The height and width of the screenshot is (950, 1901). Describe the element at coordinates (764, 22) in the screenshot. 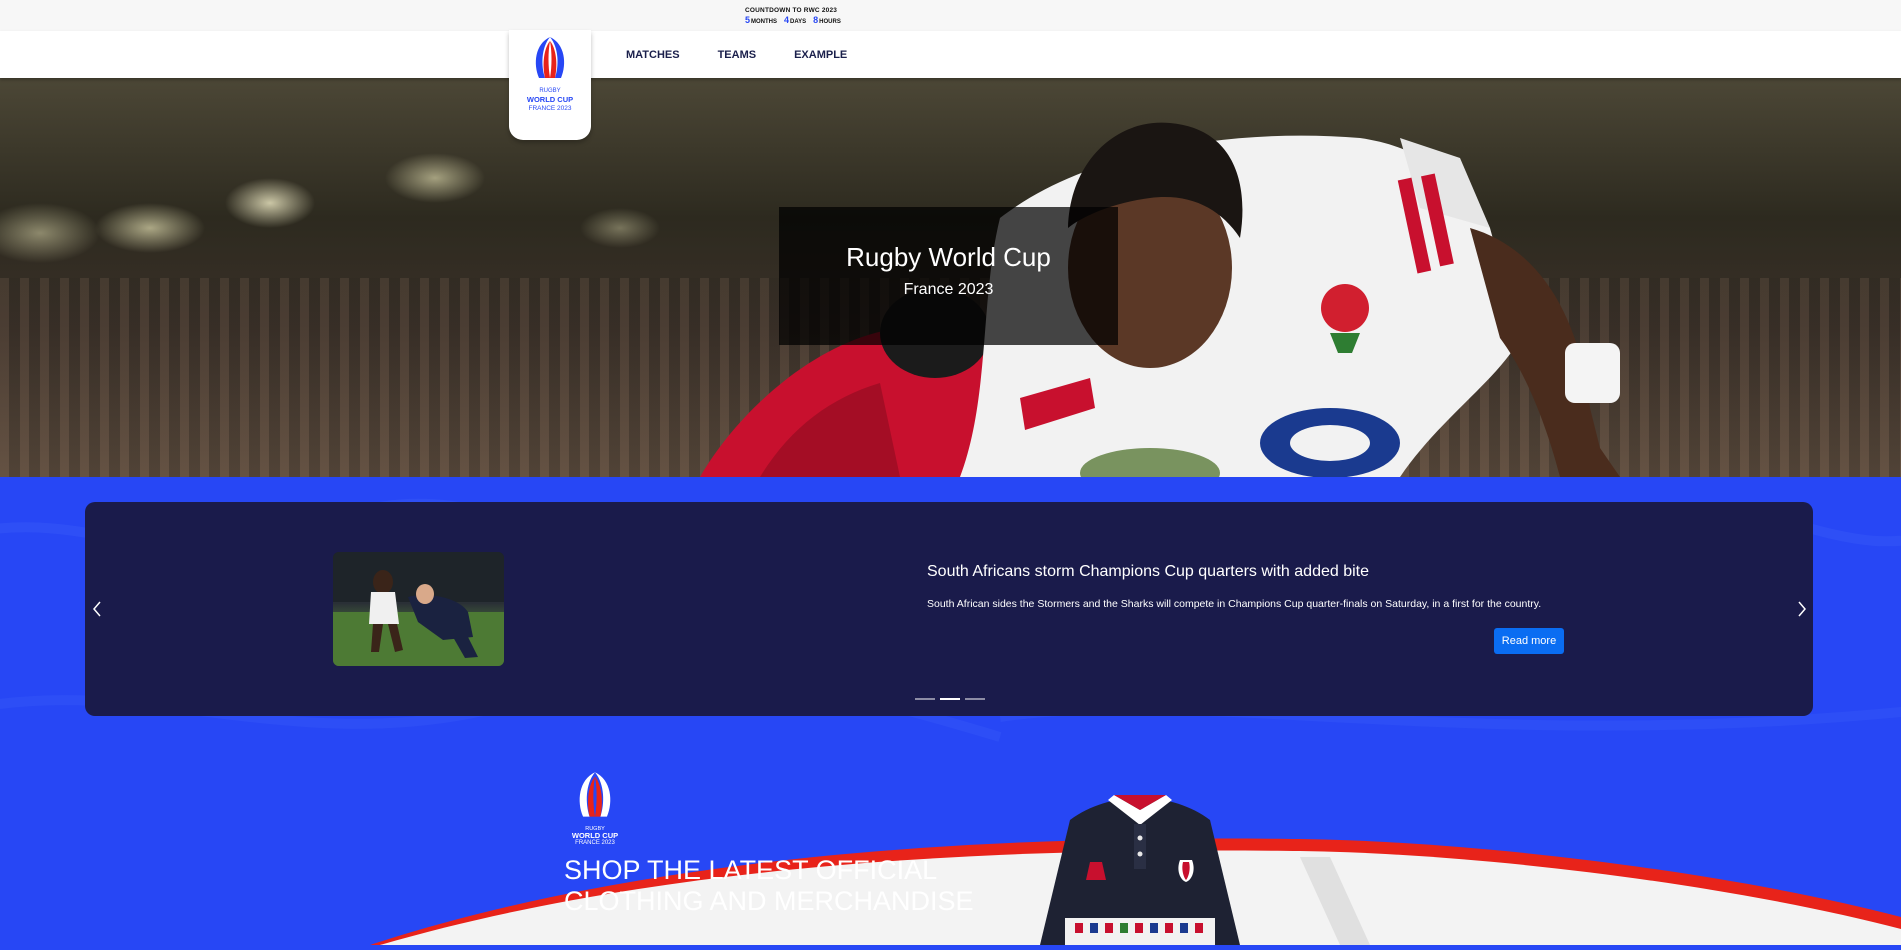

I see `countdown-months-unit: MONTHS` at that location.